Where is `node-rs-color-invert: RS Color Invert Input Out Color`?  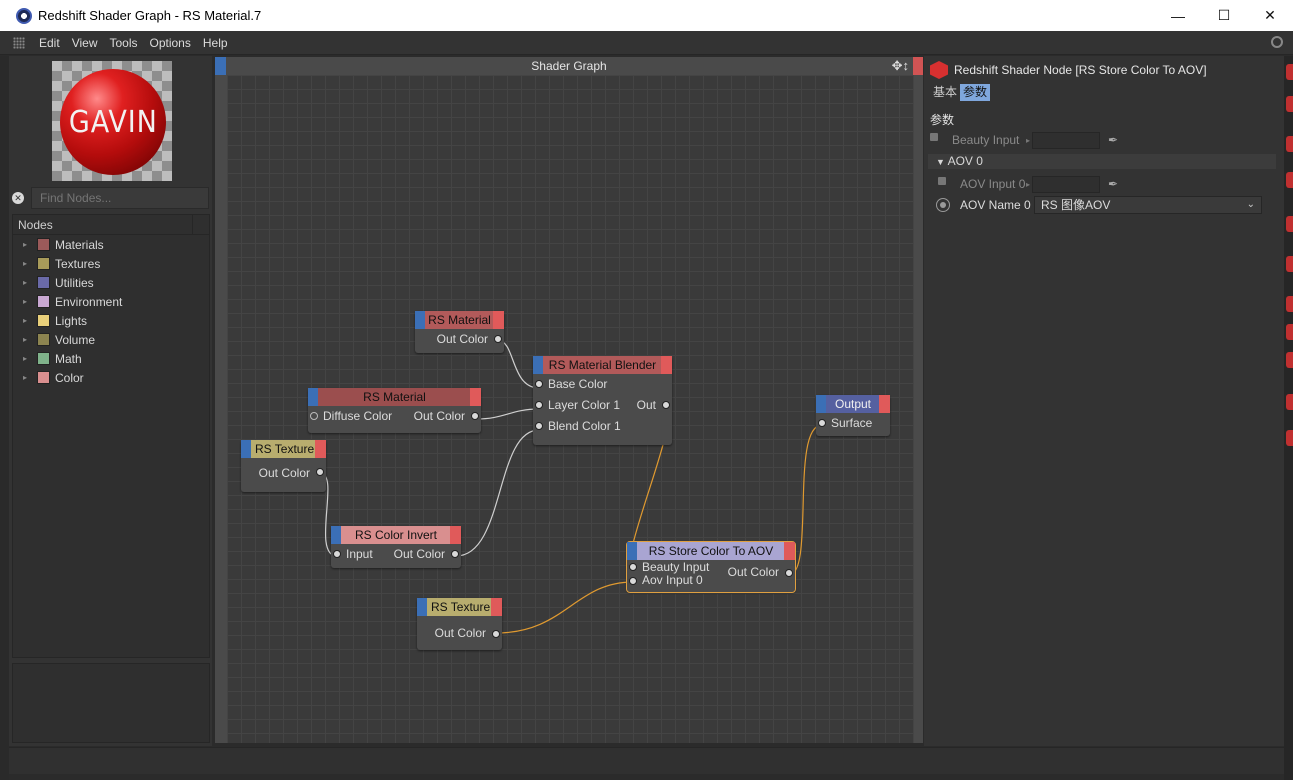
node-rs-color-invert: RS Color Invert Input Out Color is located at coordinates (396, 547).